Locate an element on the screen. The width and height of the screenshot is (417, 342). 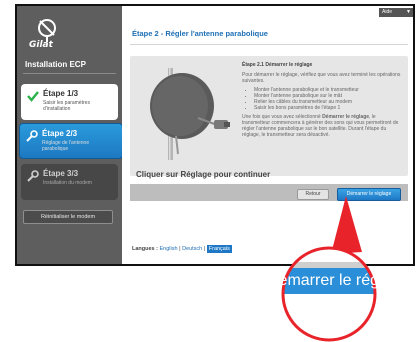
zoom-callout is located at coordinates (329, 294).